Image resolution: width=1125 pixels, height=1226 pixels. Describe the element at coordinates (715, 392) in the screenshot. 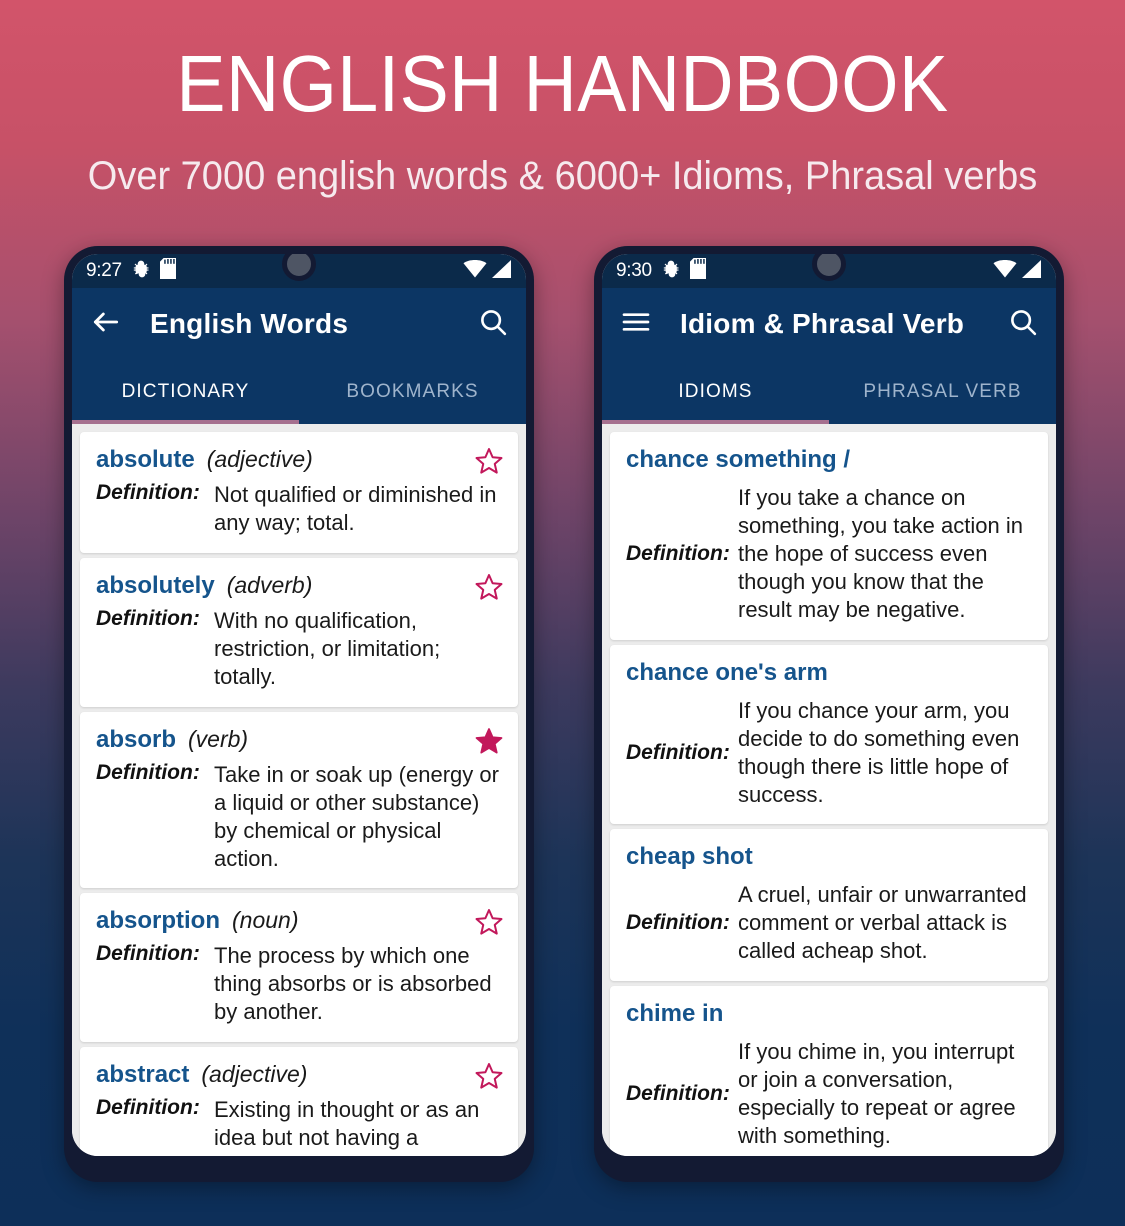

I see `tab-idioms: IDIOMS` at that location.